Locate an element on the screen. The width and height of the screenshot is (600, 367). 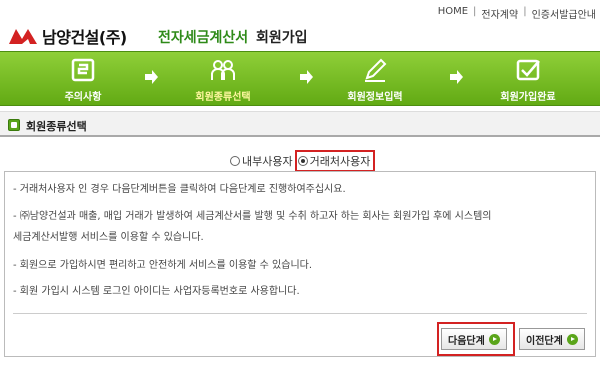
step-member-type: 회원종류선택 is located at coordinates (223, 79).